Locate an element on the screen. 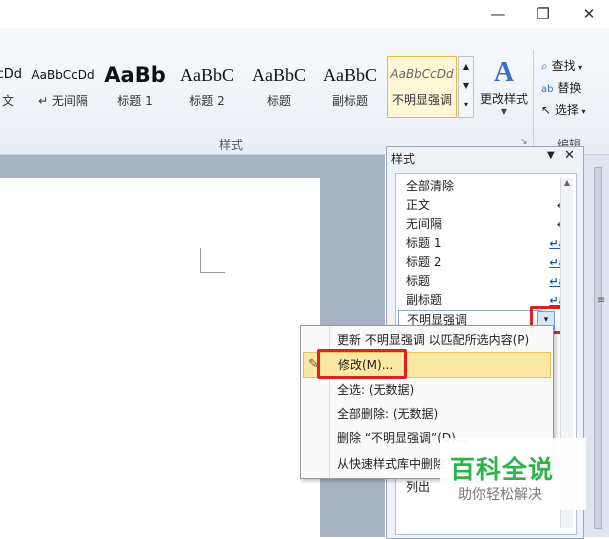 The height and width of the screenshot is (539, 609). gallery-item-subtle-emphasis: AaBbCcDd 不明显强调 is located at coordinates (422, 87).